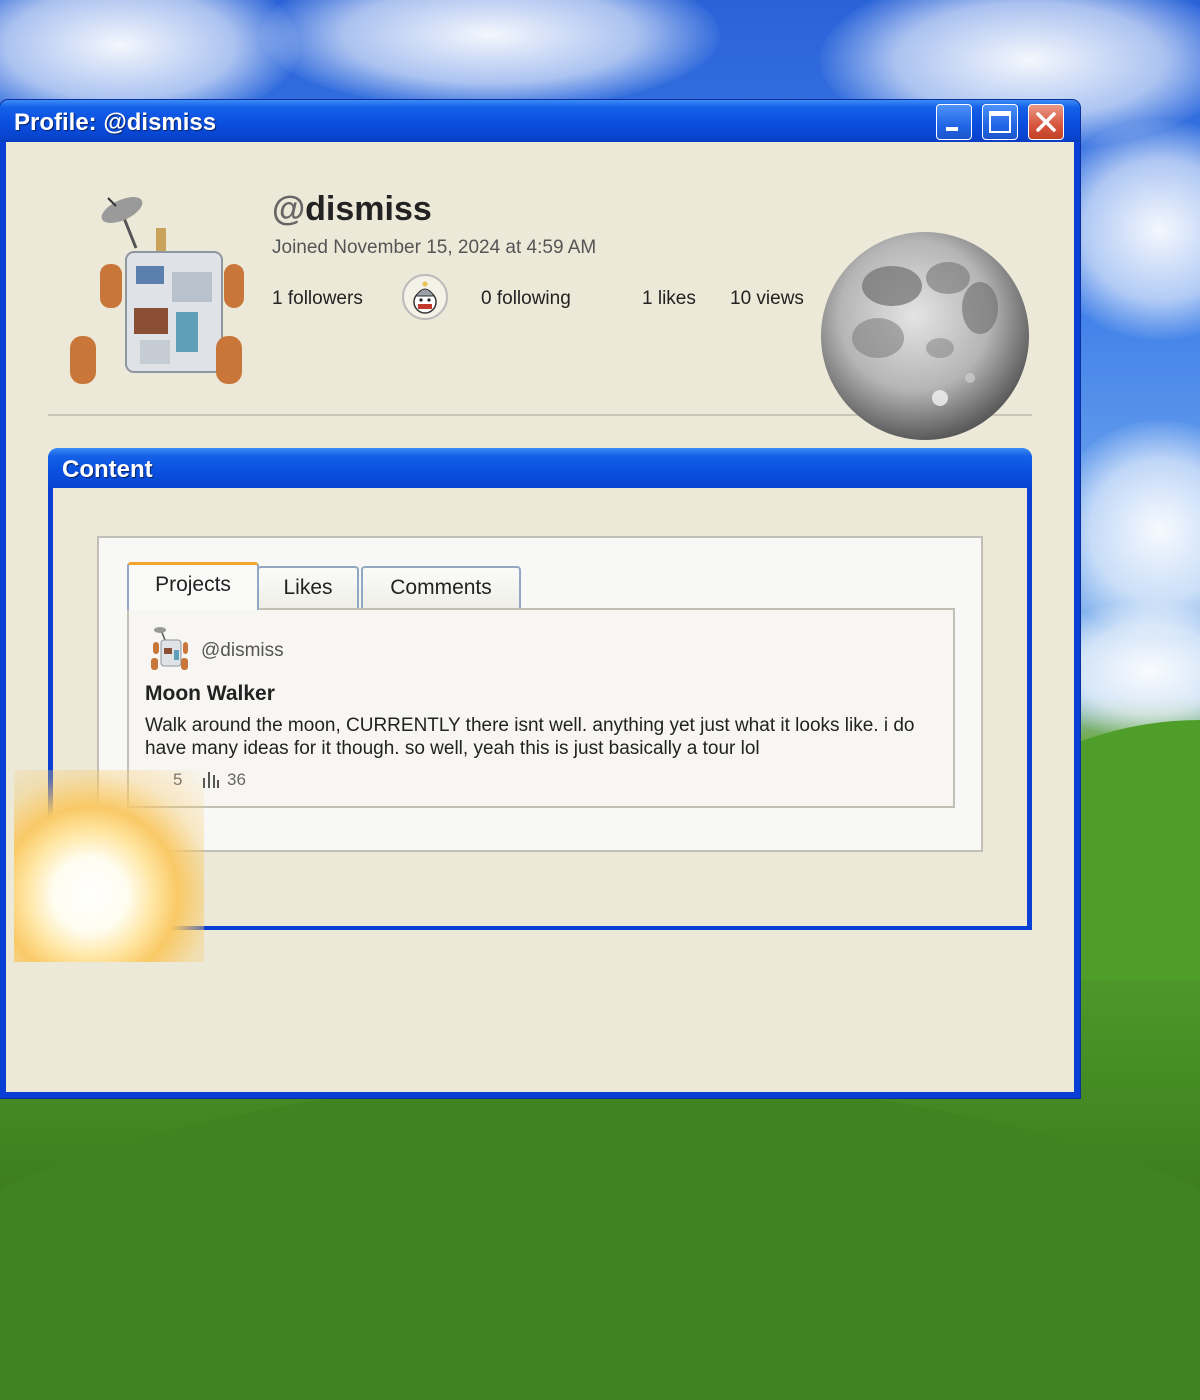 The width and height of the screenshot is (1200, 1400). What do you see at coordinates (526, 299) in the screenshot?
I see `following-count: 0 following` at bounding box center [526, 299].